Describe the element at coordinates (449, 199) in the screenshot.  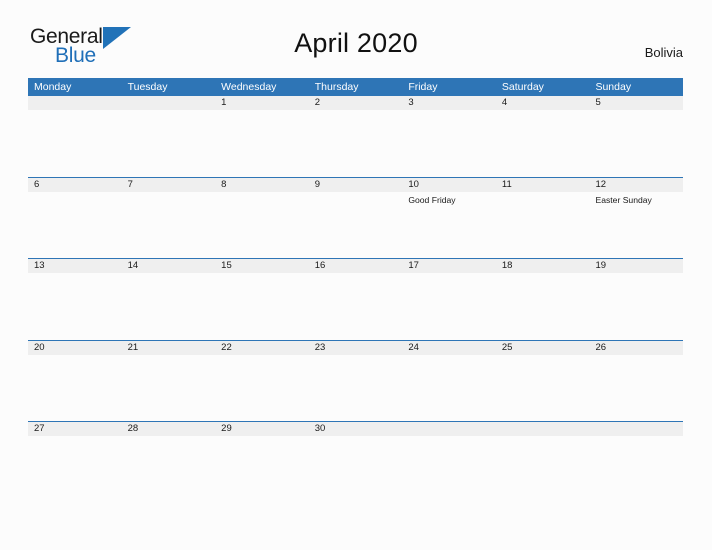
I see `day-events: Good Friday` at that location.